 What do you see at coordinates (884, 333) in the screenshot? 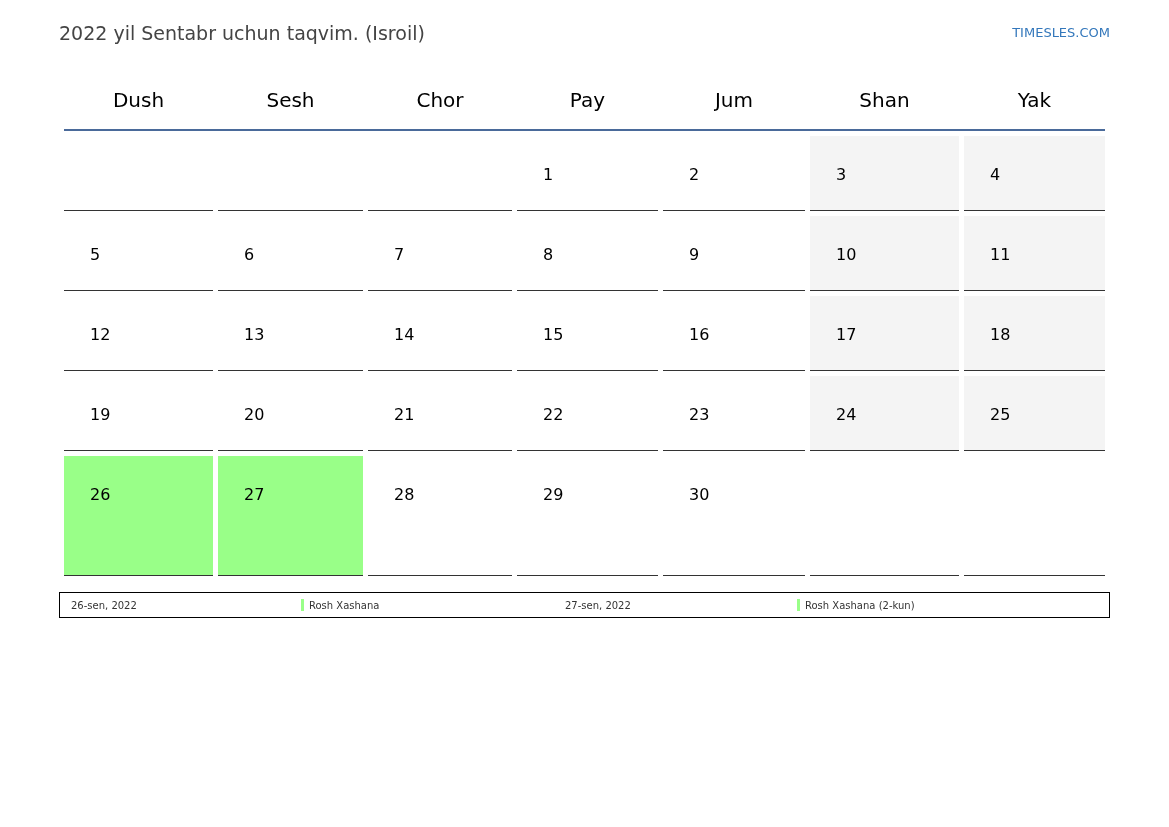
I see `day-cell: 17` at bounding box center [884, 333].